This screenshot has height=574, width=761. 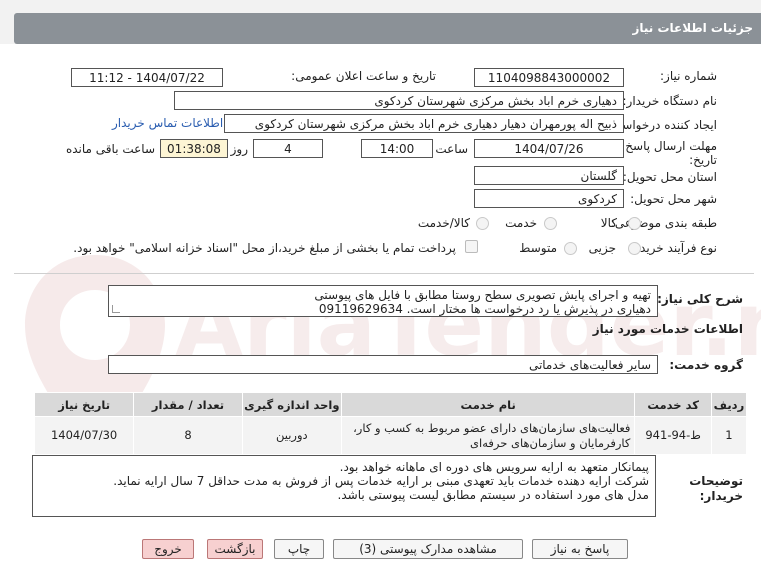 What do you see at coordinates (700, 299) in the screenshot?
I see `summary-label: شرح کلی نیاز:` at bounding box center [700, 299].